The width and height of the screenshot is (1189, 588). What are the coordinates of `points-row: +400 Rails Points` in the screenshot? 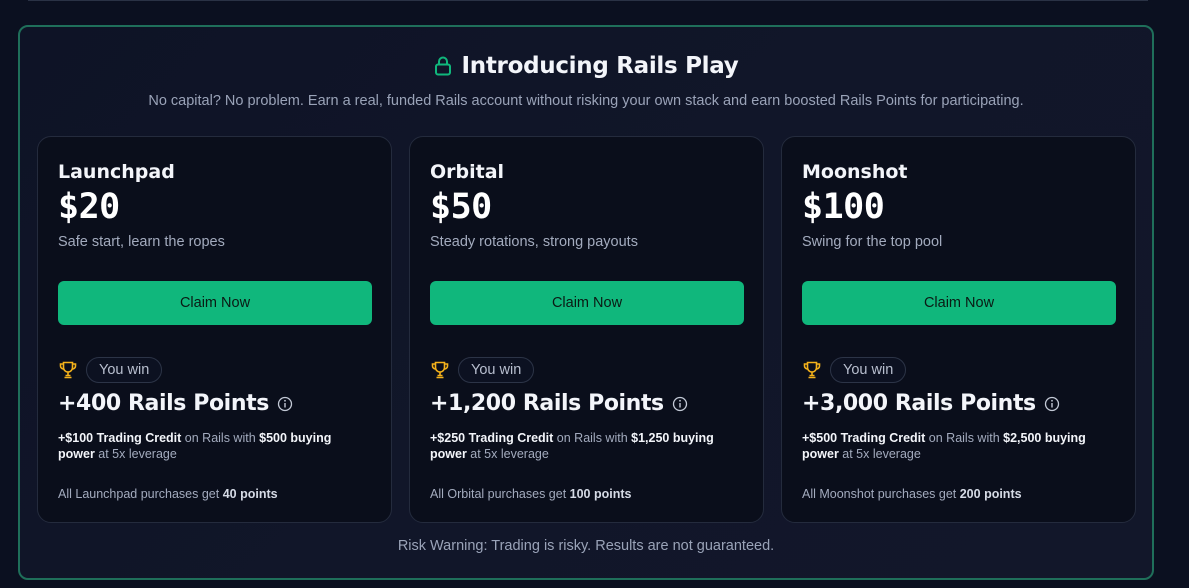 It's located at (175, 403).